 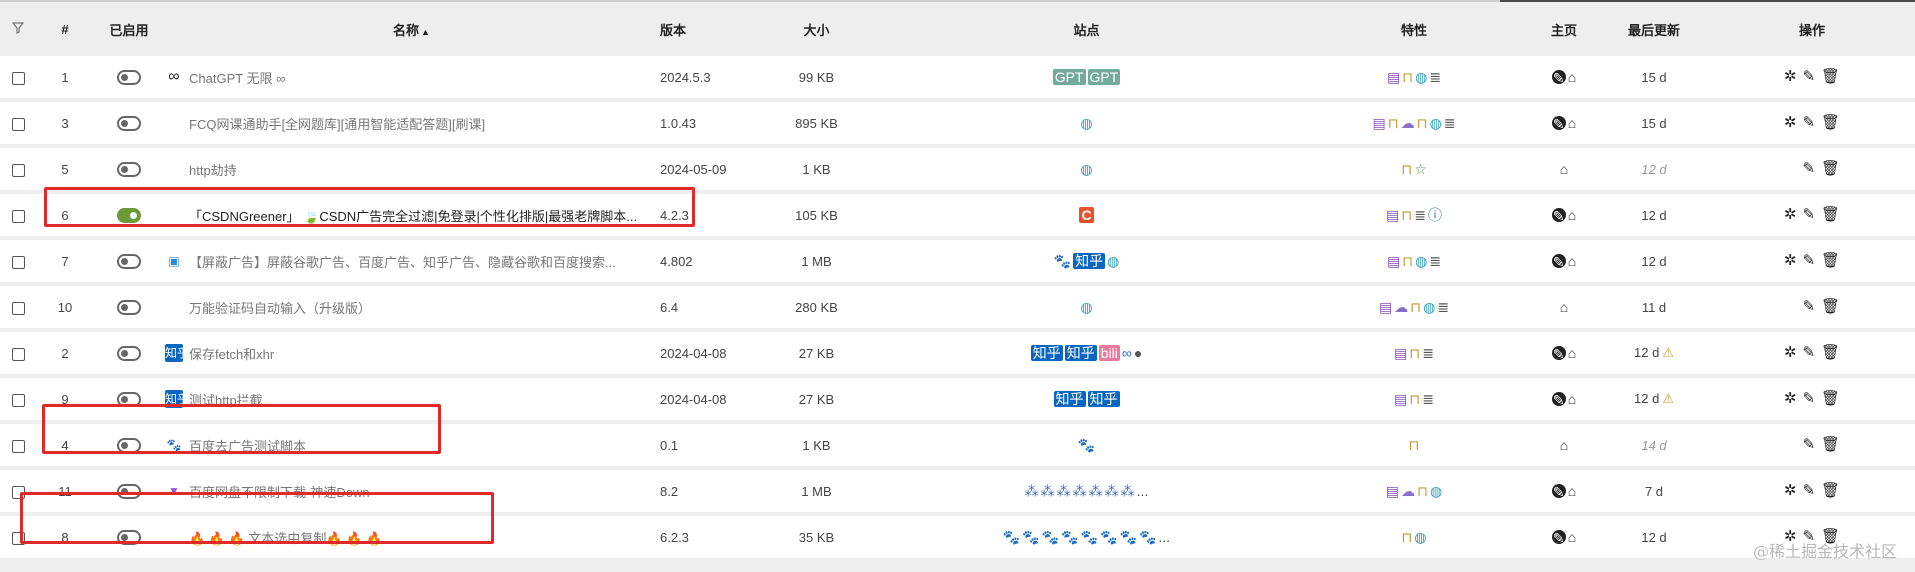 I want to click on col-version: 版本, so click(x=709, y=29).